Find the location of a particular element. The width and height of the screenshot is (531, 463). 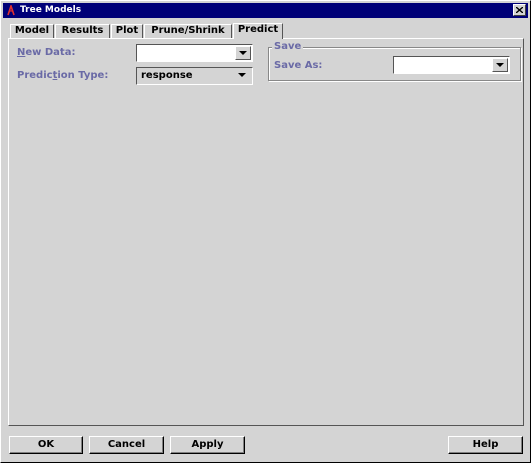

prediction-type-value: response is located at coordinates (167, 75).